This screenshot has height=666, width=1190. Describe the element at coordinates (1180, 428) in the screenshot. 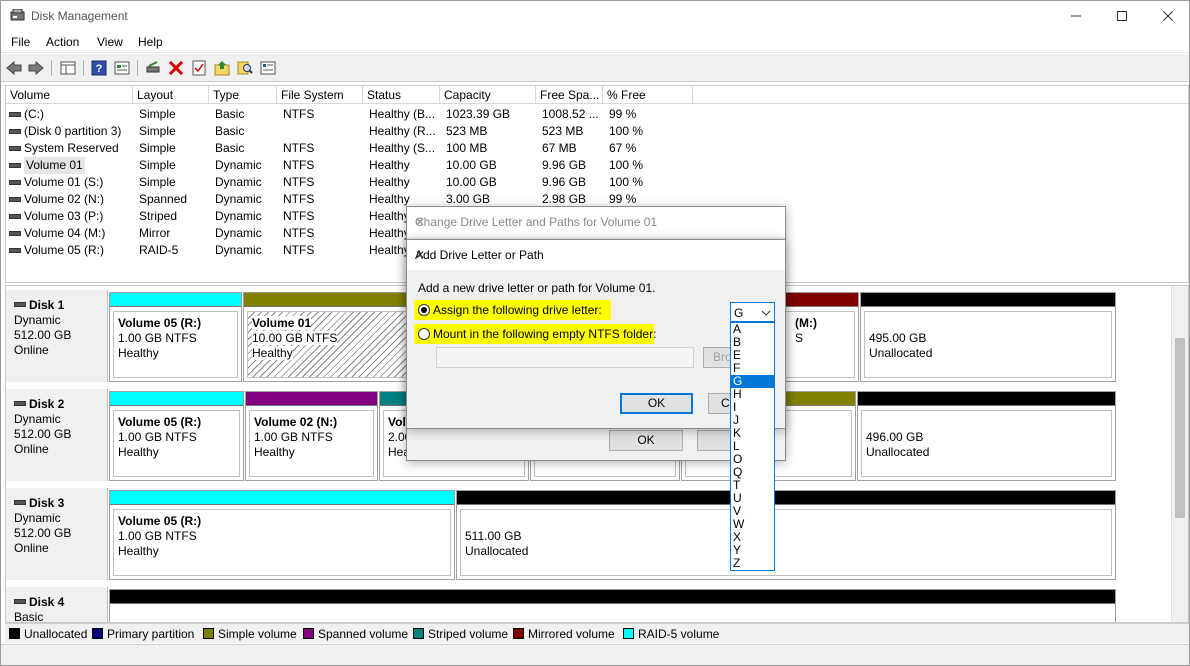

I see `graph-scrollbar-thumb` at that location.